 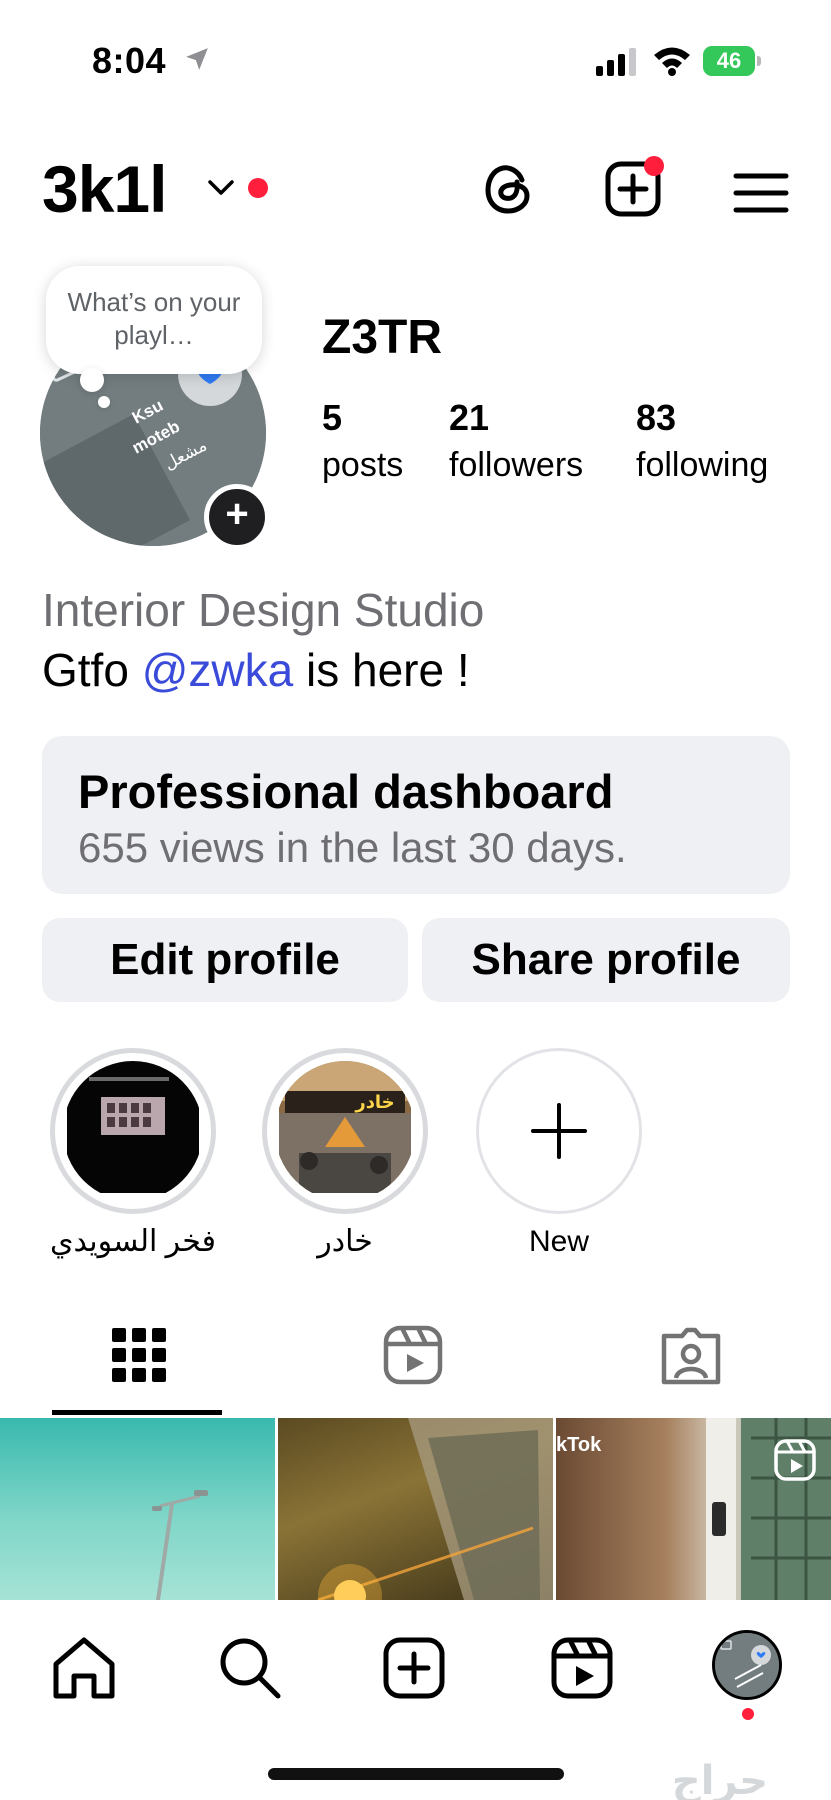 What do you see at coordinates (258, 188) in the screenshot?
I see `account-notification-dot` at bounding box center [258, 188].